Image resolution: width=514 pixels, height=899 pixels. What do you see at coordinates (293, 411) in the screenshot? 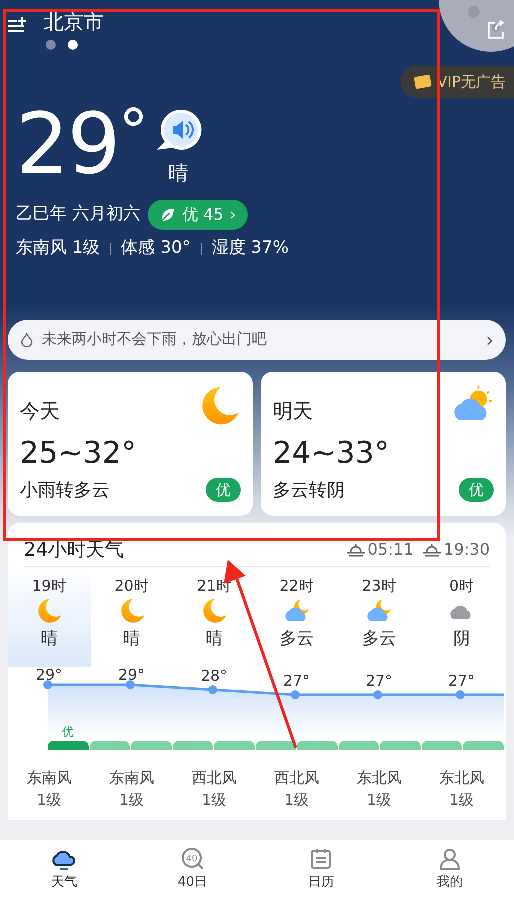
I see `day-label: 明天` at bounding box center [293, 411].